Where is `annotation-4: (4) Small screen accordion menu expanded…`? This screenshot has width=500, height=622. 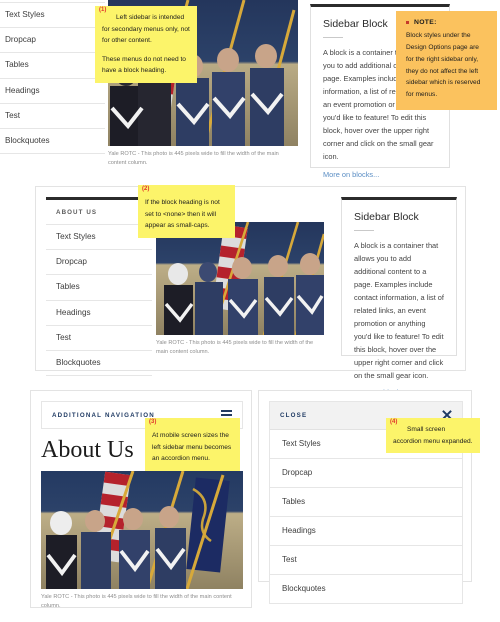
annotation-4: (4) Small screen accordion menu expanded… is located at coordinates (433, 436).